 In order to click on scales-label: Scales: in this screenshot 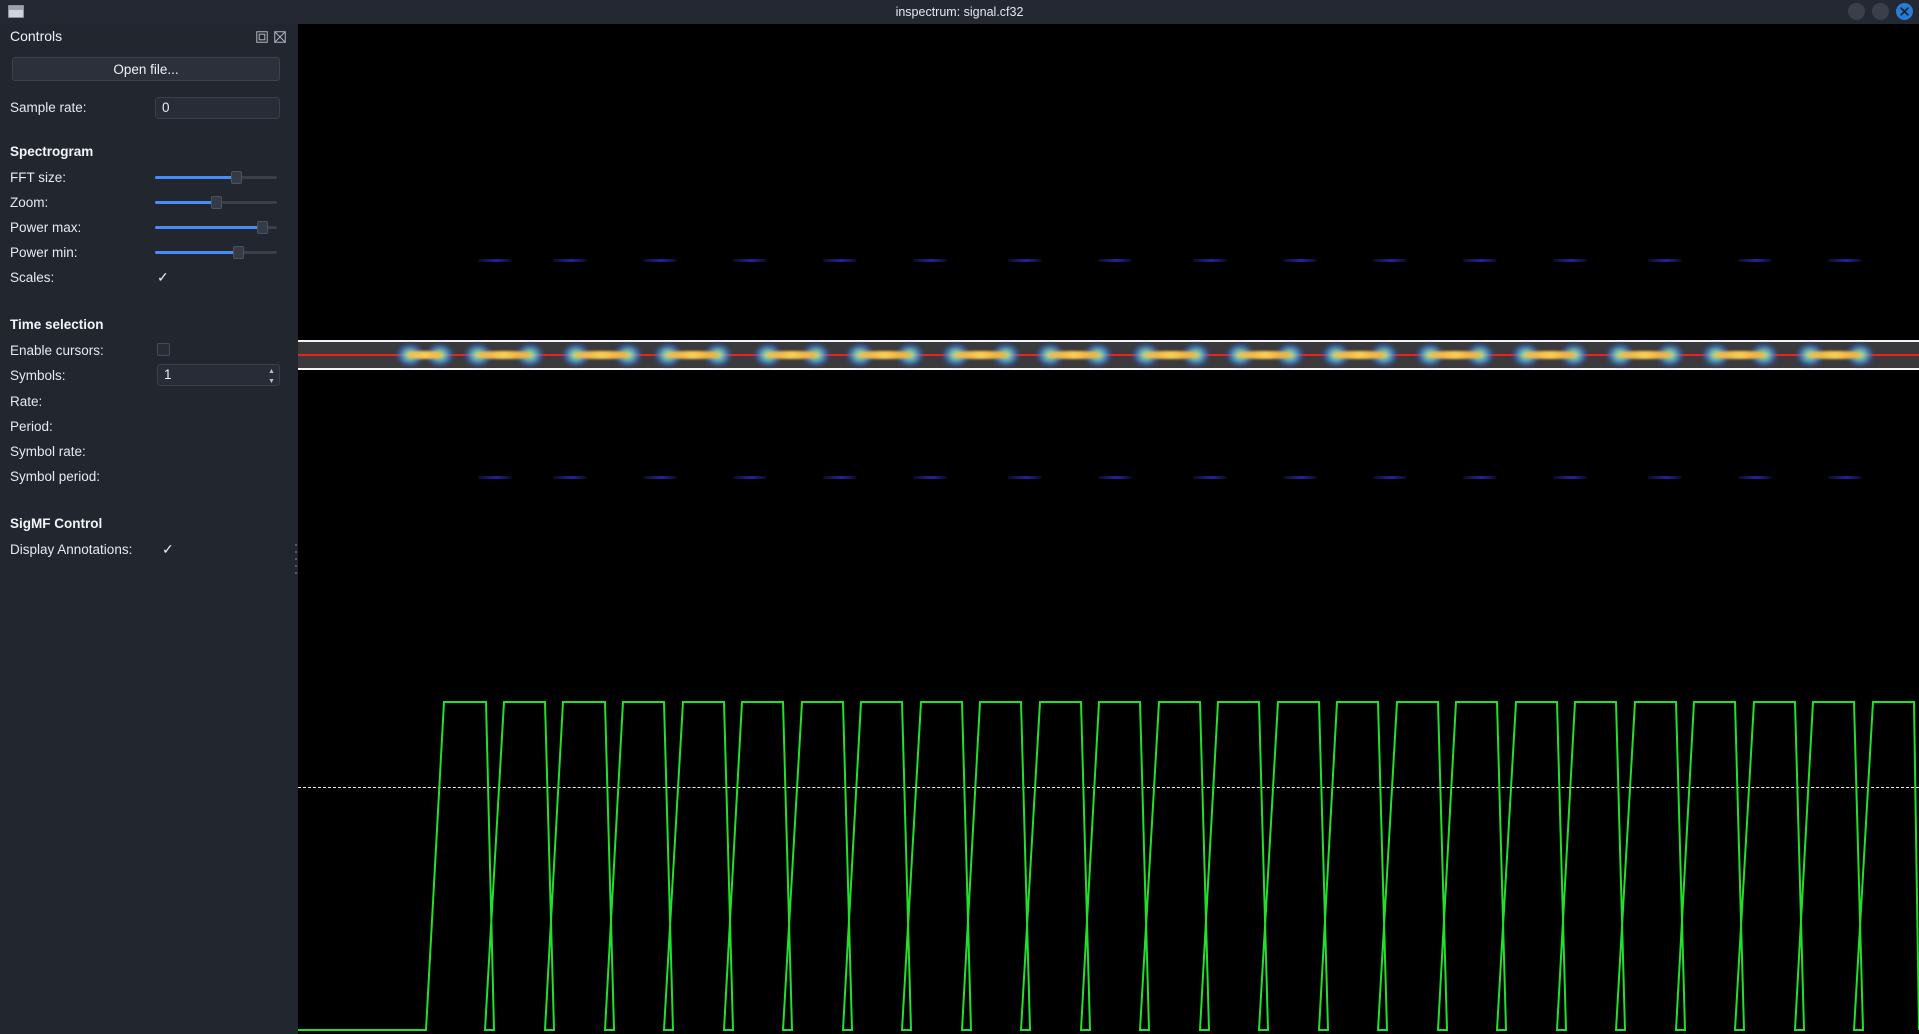, I will do `click(32, 277)`.